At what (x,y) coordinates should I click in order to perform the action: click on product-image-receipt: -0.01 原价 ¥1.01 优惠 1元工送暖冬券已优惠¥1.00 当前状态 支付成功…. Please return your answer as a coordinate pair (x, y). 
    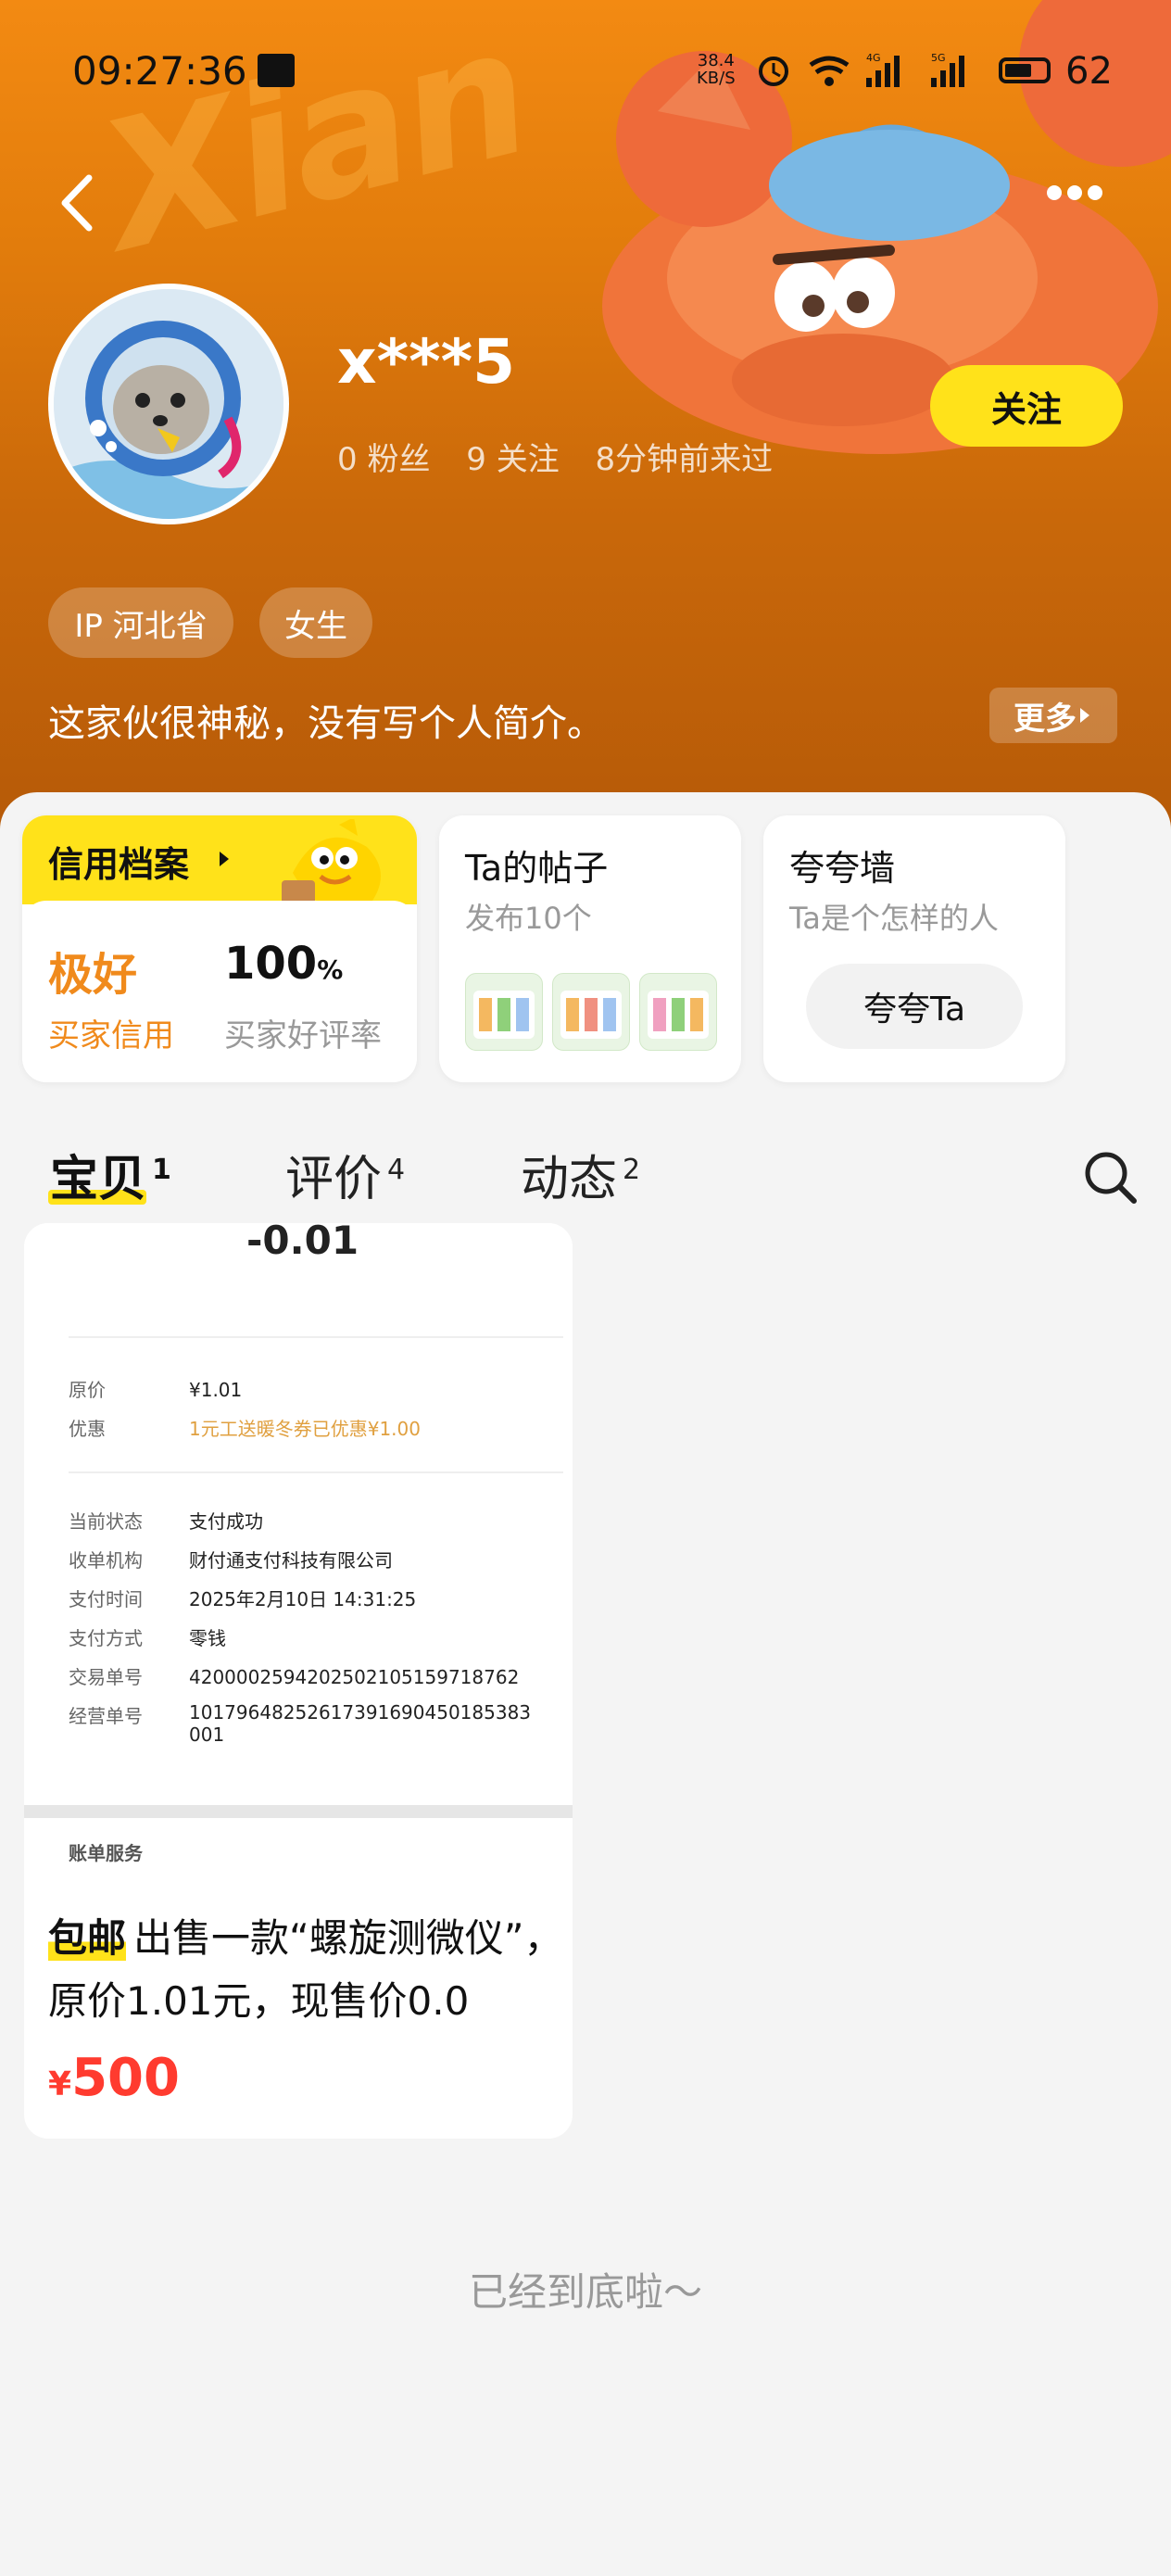
    Looking at the image, I should click on (299, 1543).